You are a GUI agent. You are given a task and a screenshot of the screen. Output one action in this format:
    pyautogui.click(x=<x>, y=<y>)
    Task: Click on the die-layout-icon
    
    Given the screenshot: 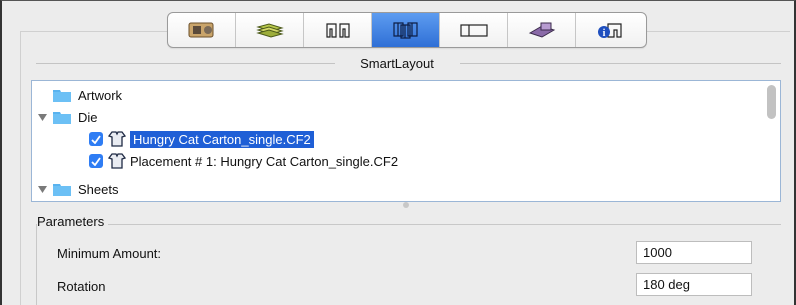 What is the action you would take?
    pyautogui.click(x=337, y=30)
    